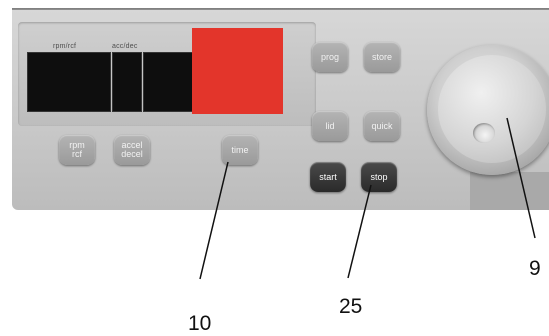 The height and width of the screenshot is (336, 549). I want to click on leader-line-stop, so click(359, 231).